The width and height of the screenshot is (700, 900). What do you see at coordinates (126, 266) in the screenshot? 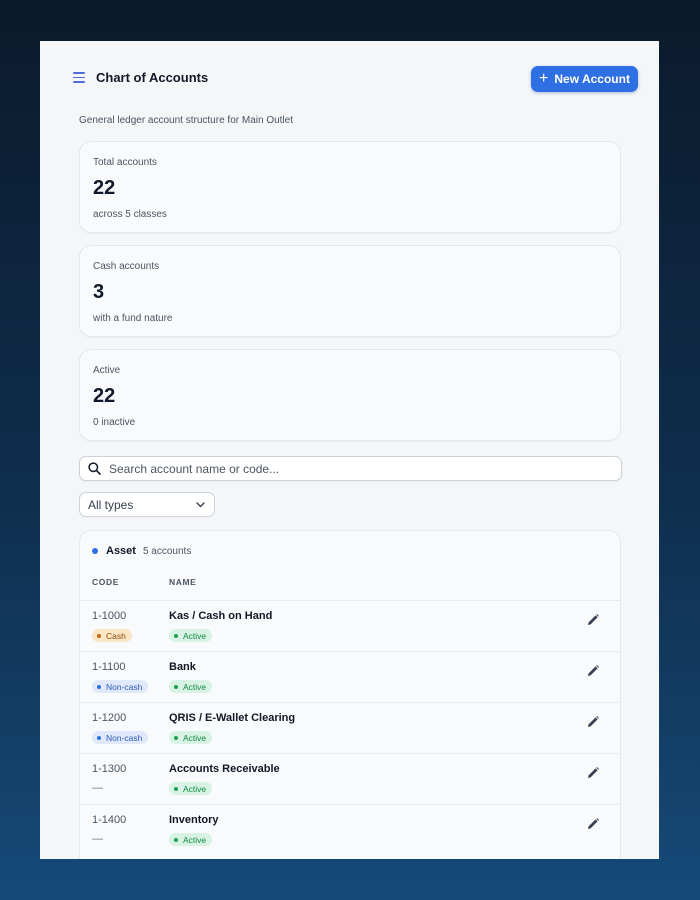
I see `stat-label: Cash accounts` at bounding box center [126, 266].